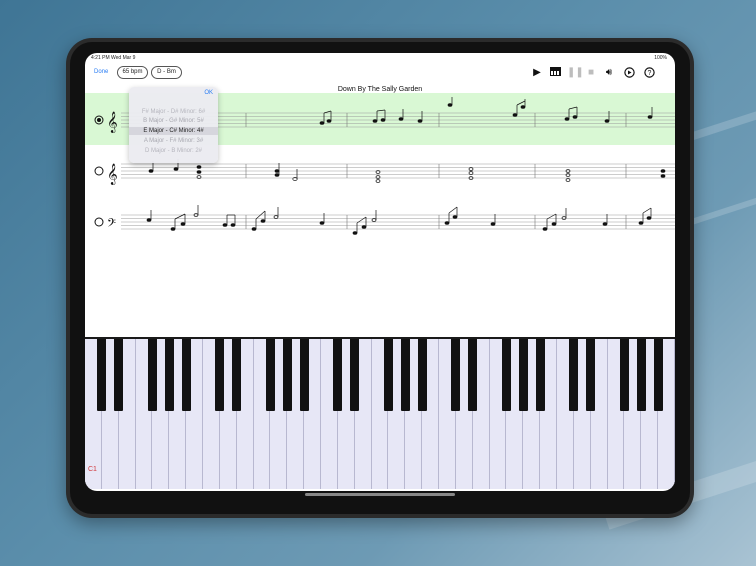 Image resolution: width=756 pixels, height=566 pixels. What do you see at coordinates (380, 74) in the screenshot?
I see `toolbar: Done 65 bpm D - Bm ▶ ❚❚ ■ 🔊︎ ?` at bounding box center [380, 74].